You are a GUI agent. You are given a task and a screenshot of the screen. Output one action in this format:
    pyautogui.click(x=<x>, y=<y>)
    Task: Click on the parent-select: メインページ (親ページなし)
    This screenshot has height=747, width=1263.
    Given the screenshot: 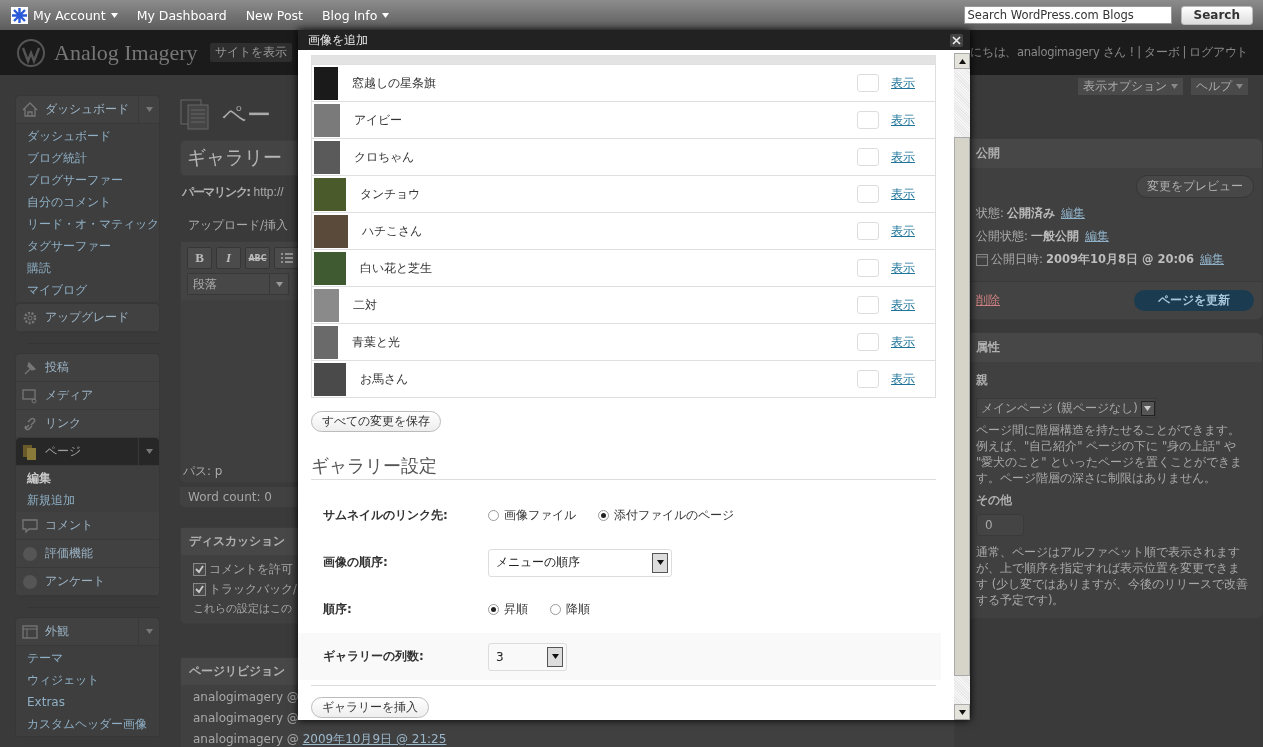 What is the action you would take?
    pyautogui.click(x=1066, y=408)
    